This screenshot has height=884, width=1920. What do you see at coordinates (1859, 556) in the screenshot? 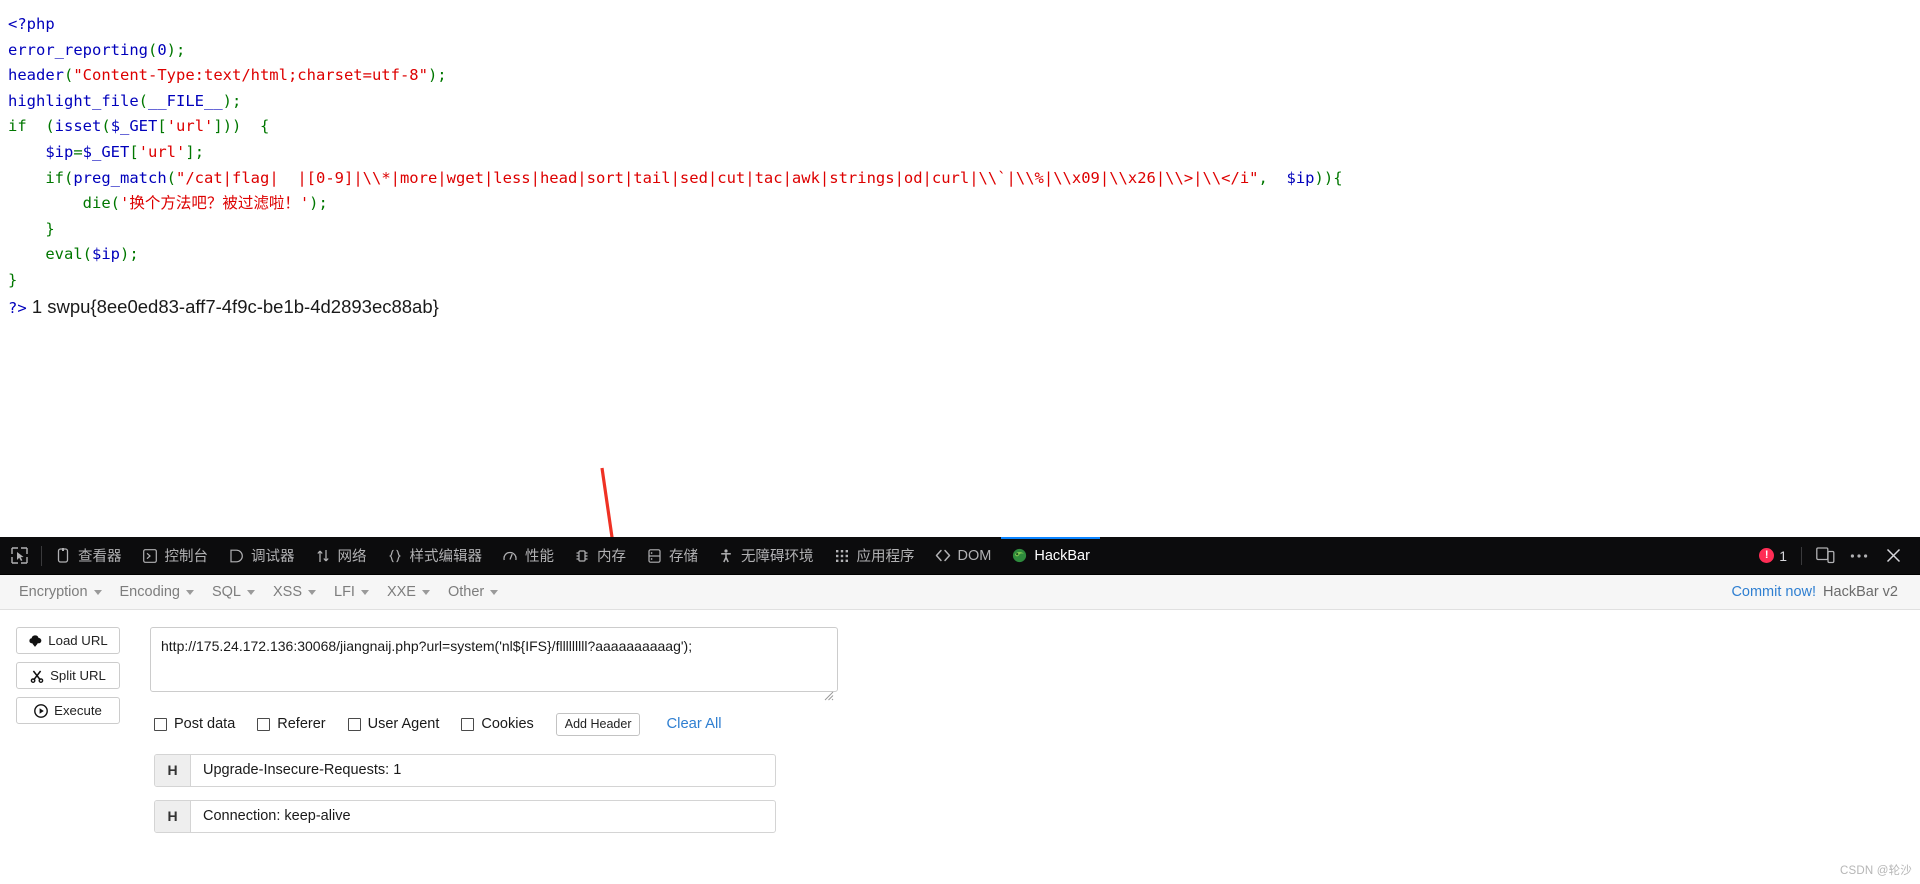
I see `more-options-icon` at bounding box center [1859, 556].